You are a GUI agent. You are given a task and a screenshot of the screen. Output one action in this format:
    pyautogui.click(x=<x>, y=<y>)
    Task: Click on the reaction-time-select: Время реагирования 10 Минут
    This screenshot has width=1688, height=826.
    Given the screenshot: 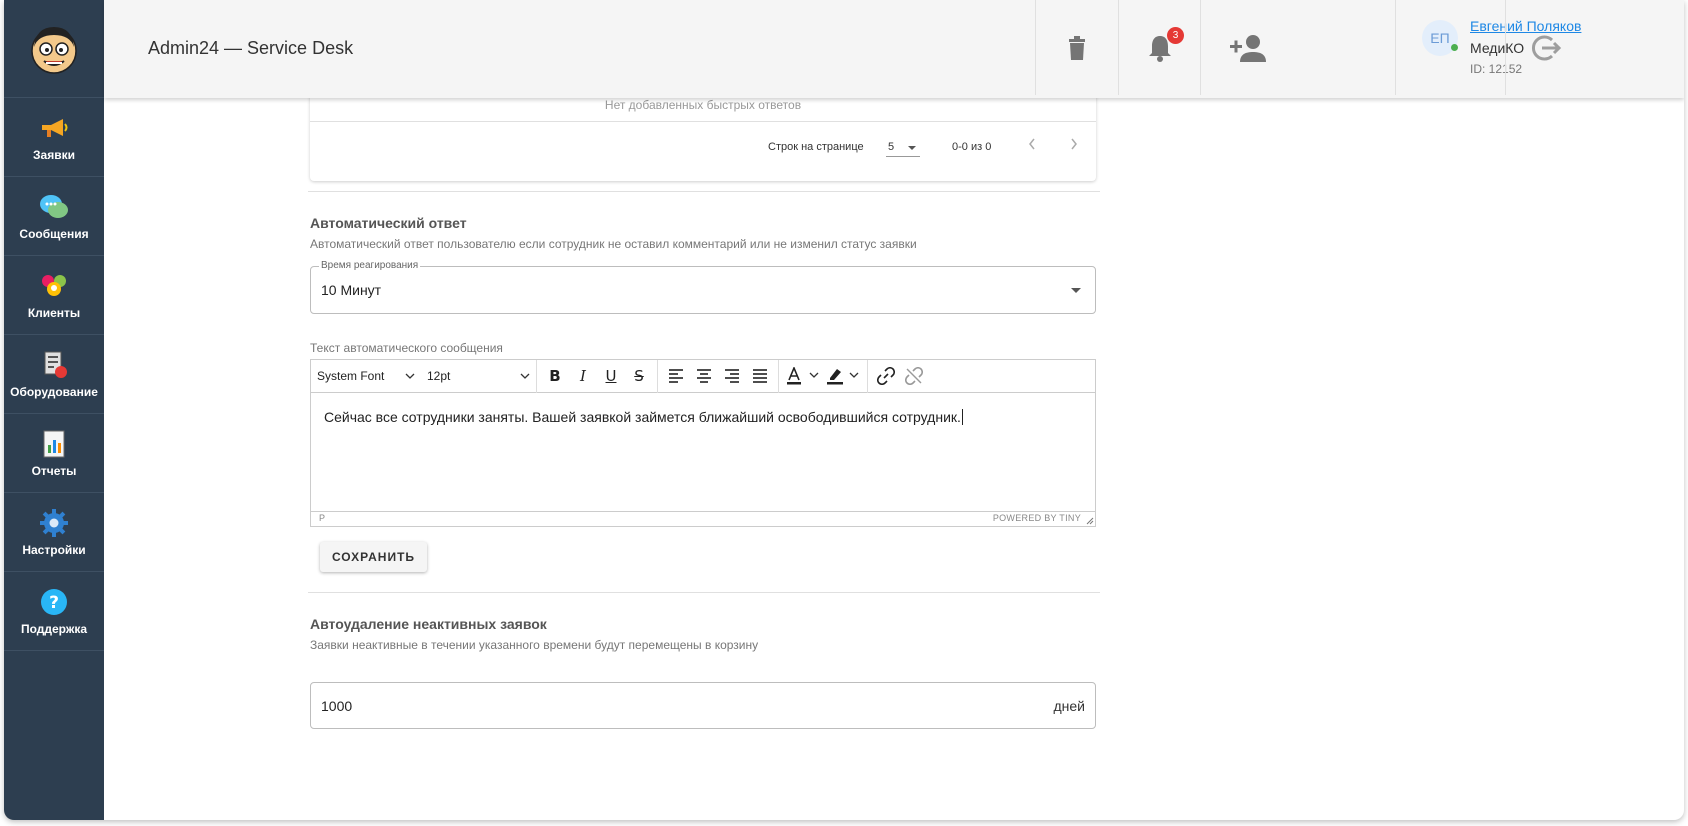 What is the action you would take?
    pyautogui.click(x=703, y=287)
    